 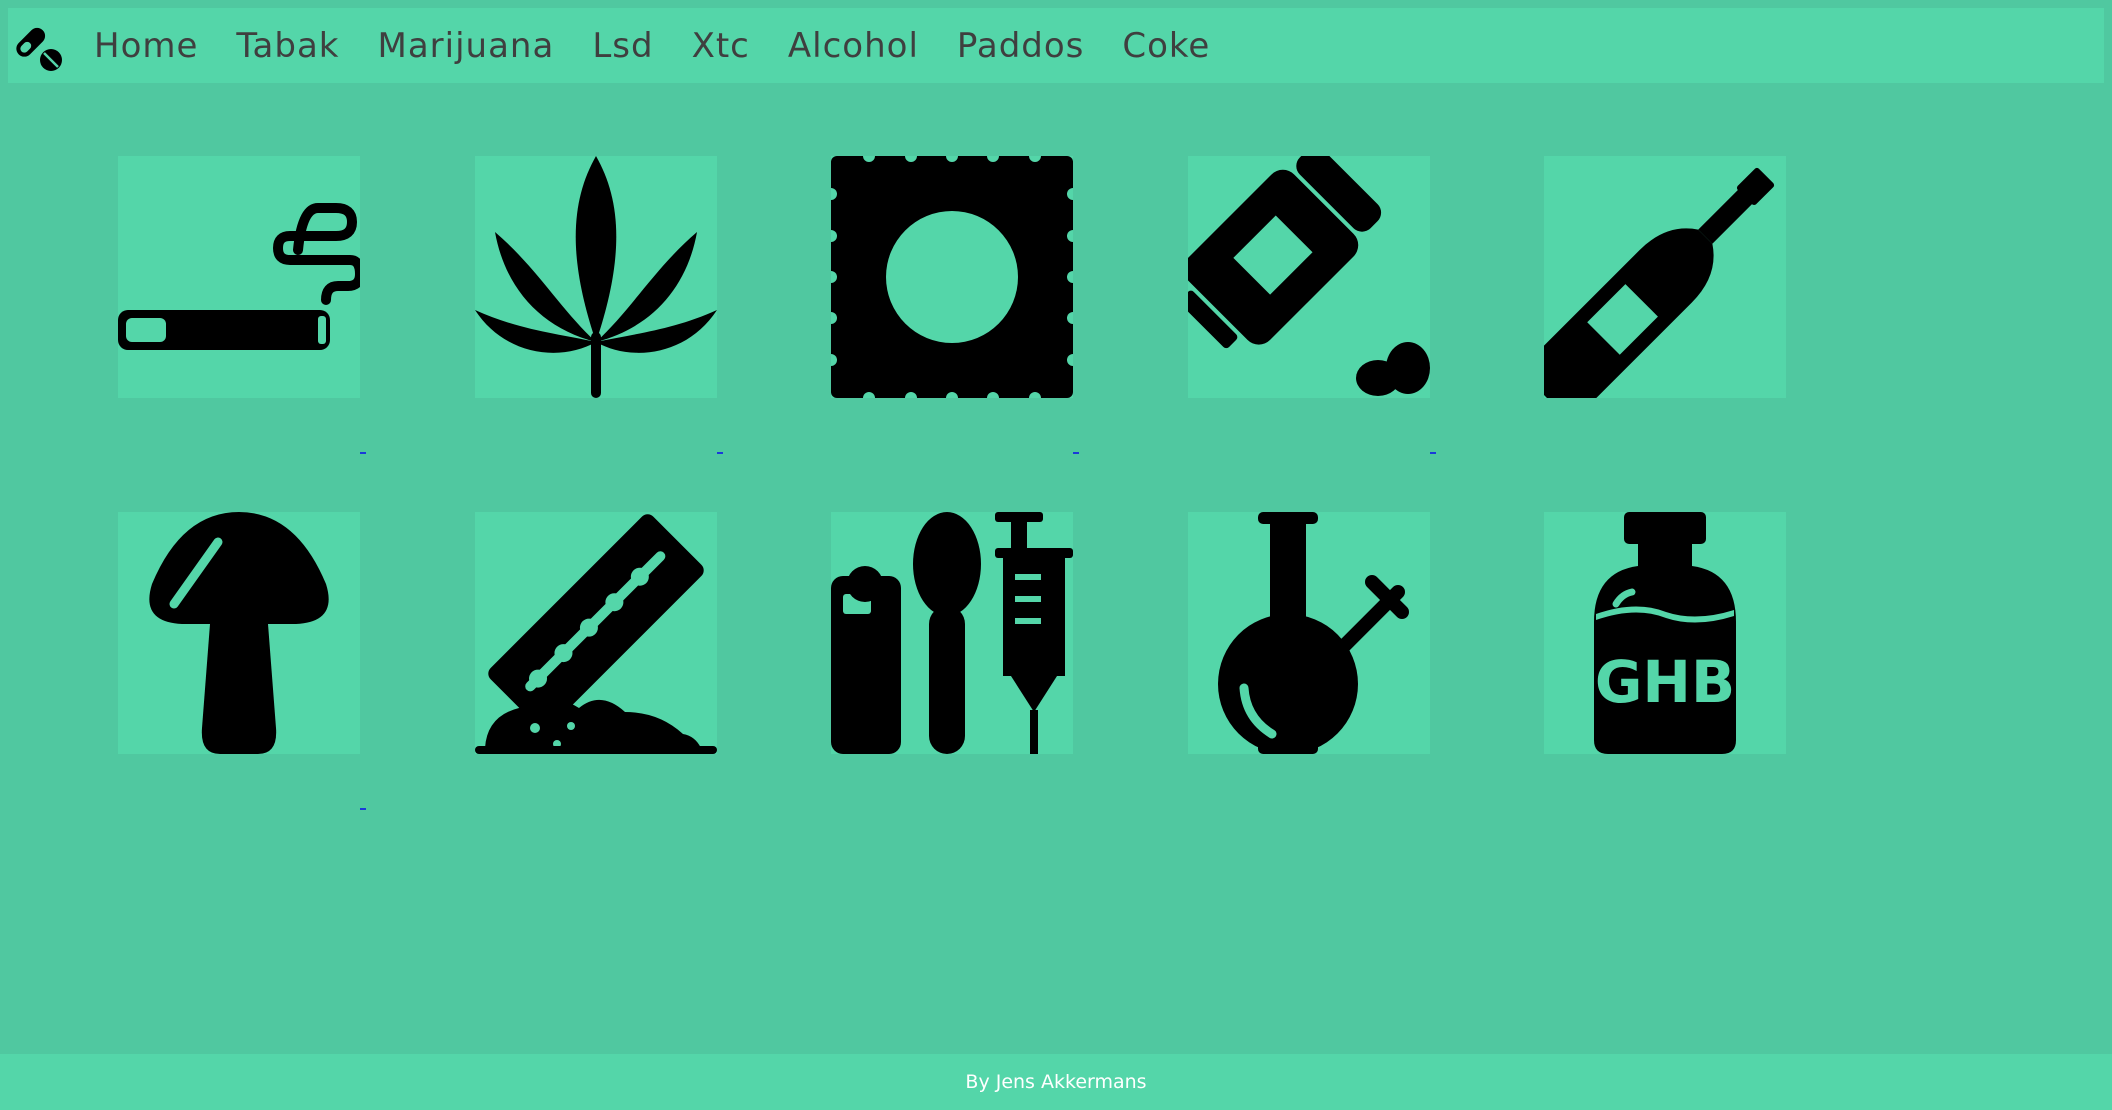 I want to click on tile-tabak, so click(x=239, y=277).